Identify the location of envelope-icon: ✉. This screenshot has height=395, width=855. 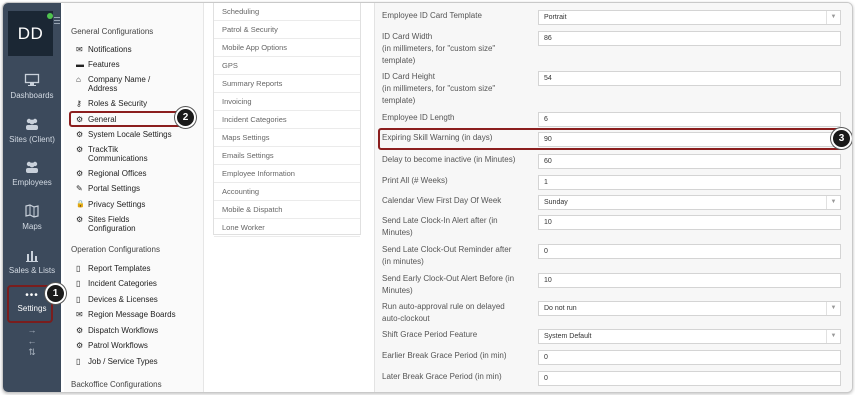
(79, 49).